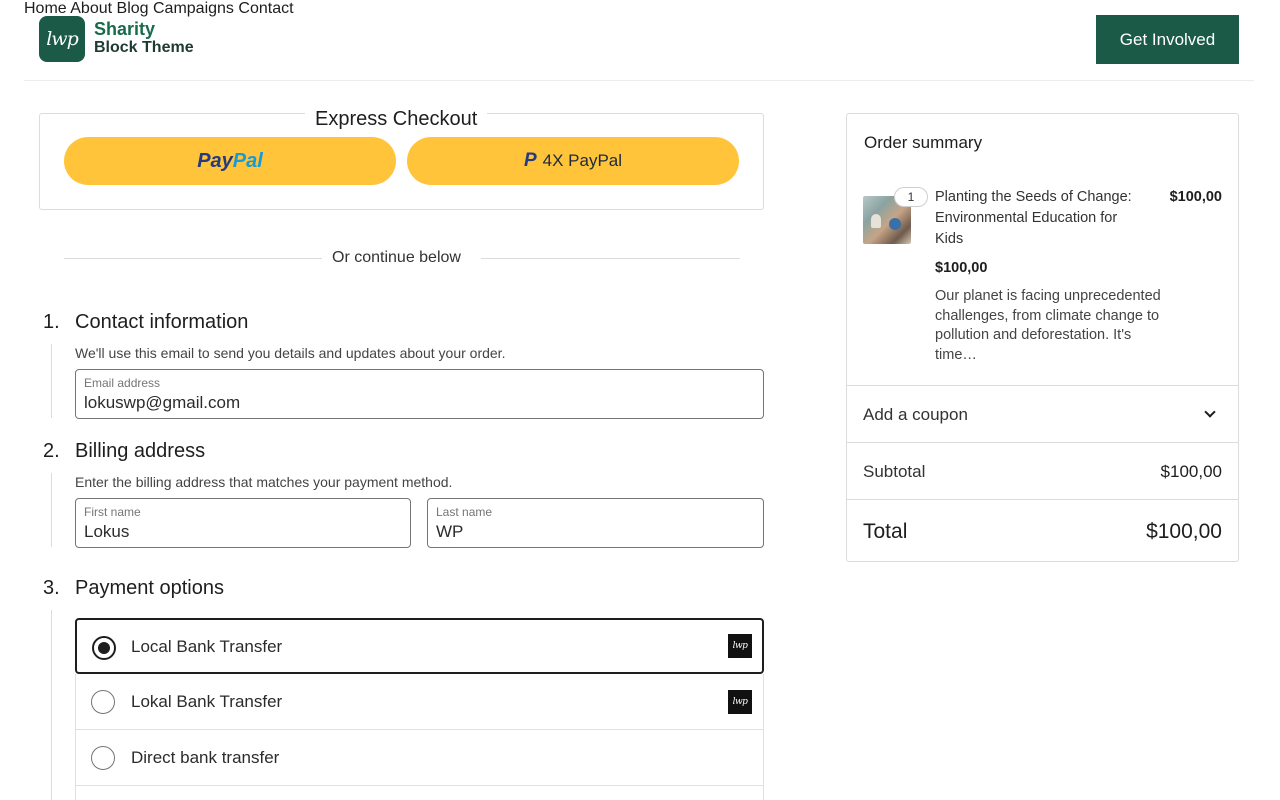 This screenshot has height=800, width=1280. Describe the element at coordinates (207, 701) in the screenshot. I see `payment-option-label: Lokal Bank Transfer` at that location.